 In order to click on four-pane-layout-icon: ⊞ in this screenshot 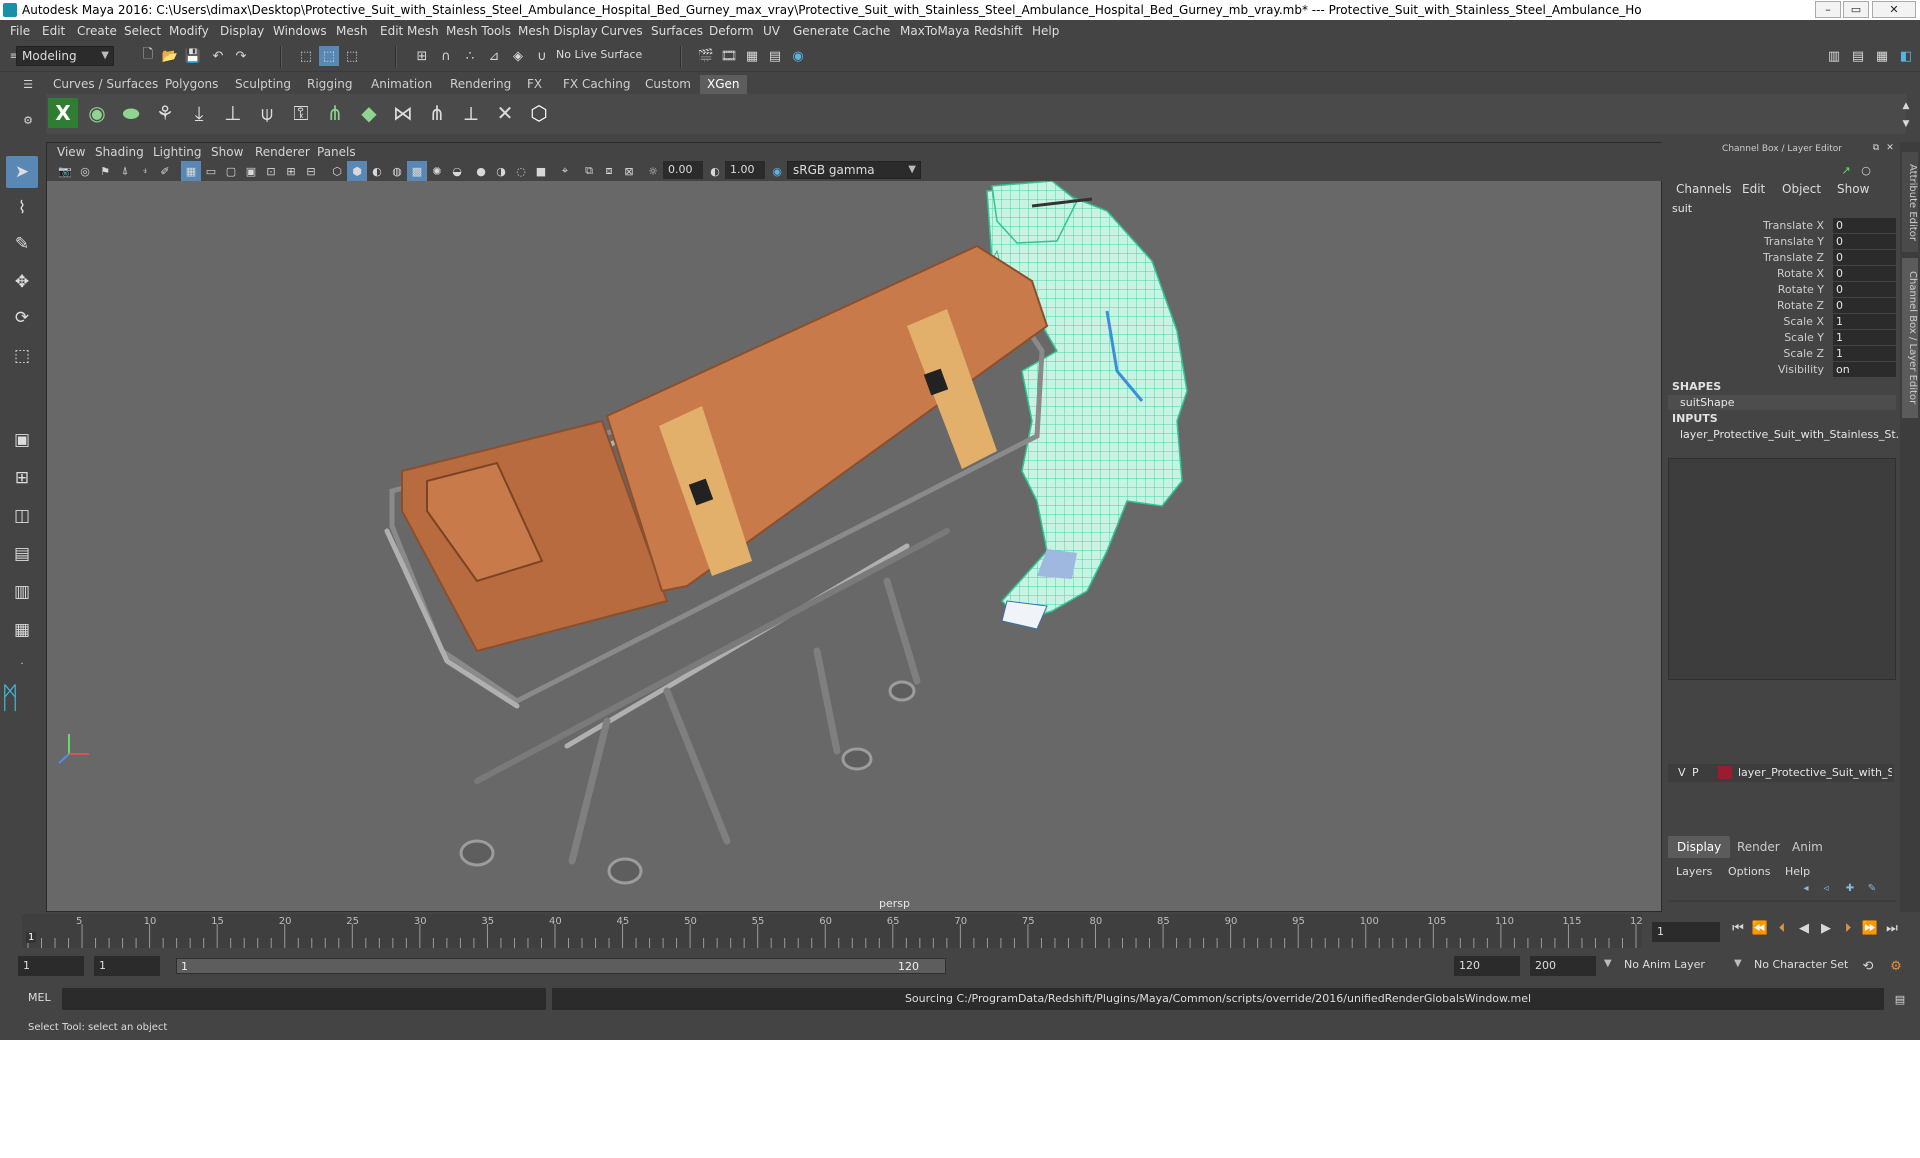, I will do `click(22, 478)`.